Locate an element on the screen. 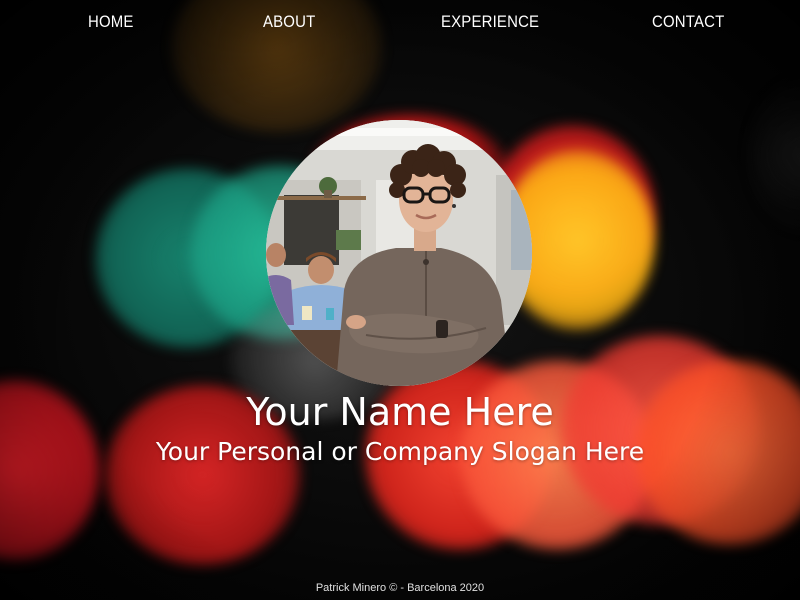 The width and height of the screenshot is (800, 600). main-nav: HOME ABOUT EXPERIENCE CONTACT is located at coordinates (400, 22).